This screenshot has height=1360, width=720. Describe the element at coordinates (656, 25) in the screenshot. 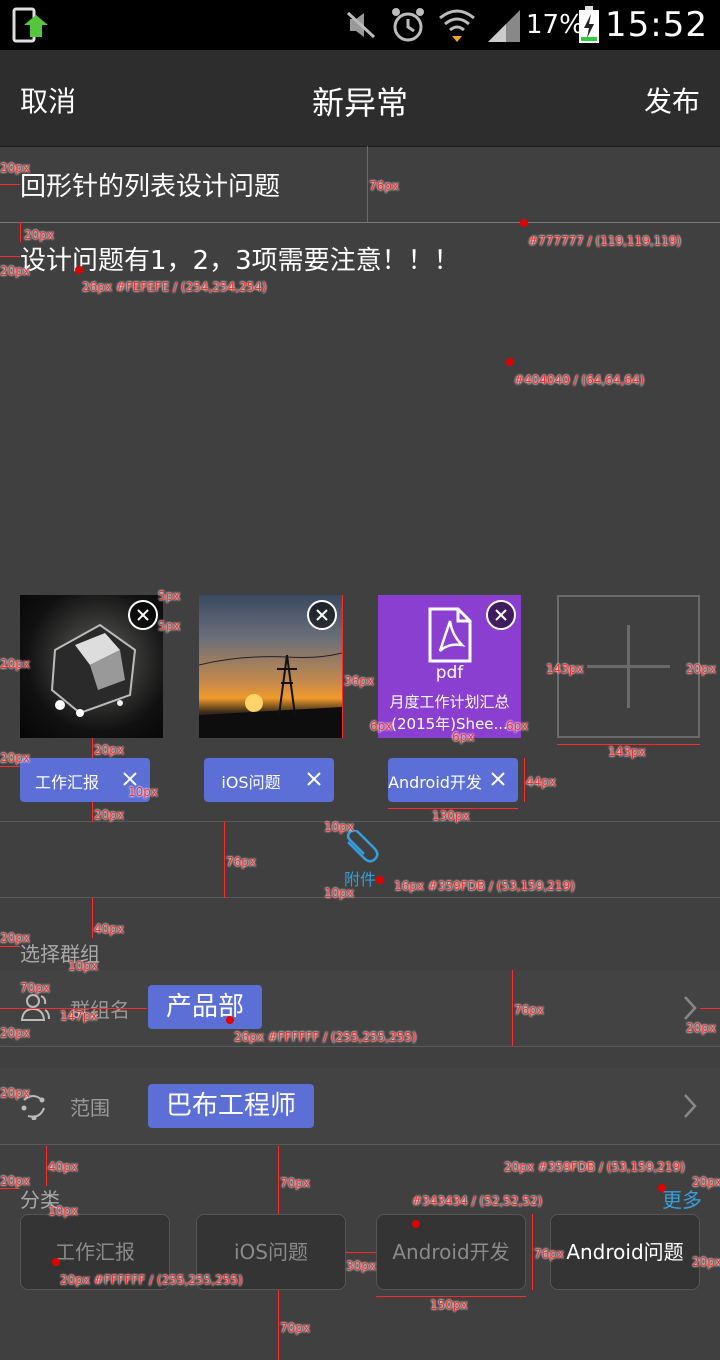

I see `clock: 15:52` at that location.